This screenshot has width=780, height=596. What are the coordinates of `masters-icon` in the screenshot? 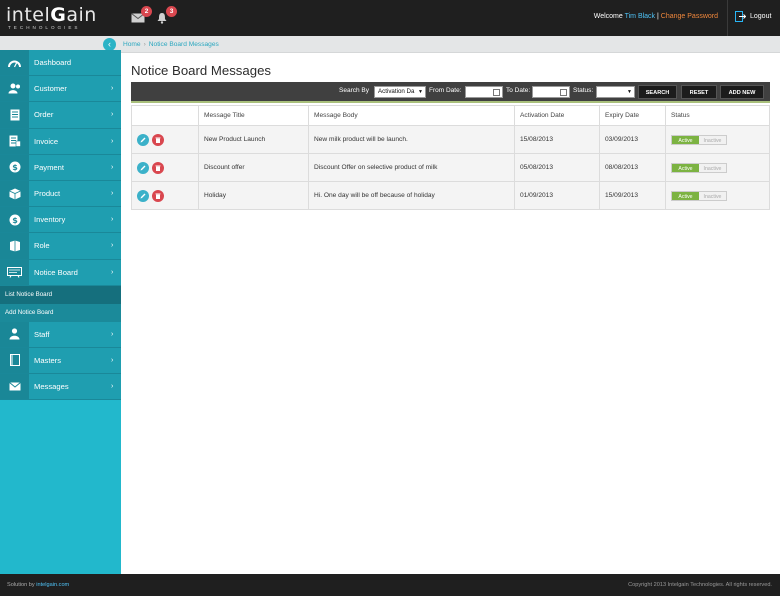 It's located at (14, 360).